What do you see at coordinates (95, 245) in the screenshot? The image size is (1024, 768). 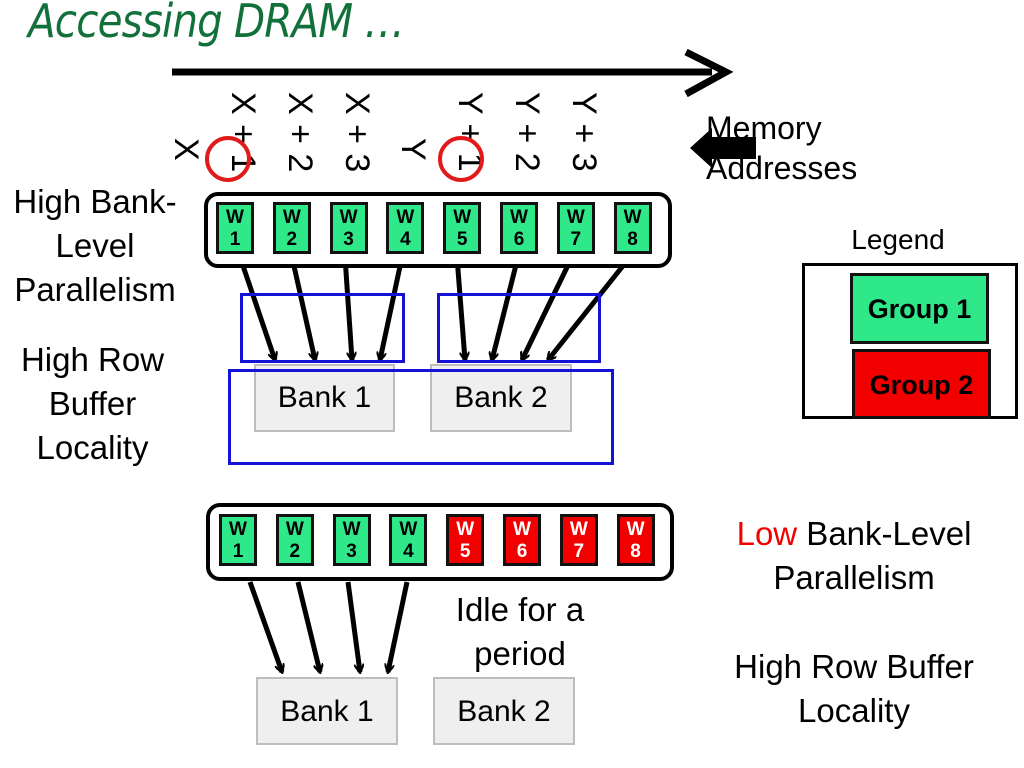 I see `high-blp-label: High Bank- Level Parallelism` at bounding box center [95, 245].